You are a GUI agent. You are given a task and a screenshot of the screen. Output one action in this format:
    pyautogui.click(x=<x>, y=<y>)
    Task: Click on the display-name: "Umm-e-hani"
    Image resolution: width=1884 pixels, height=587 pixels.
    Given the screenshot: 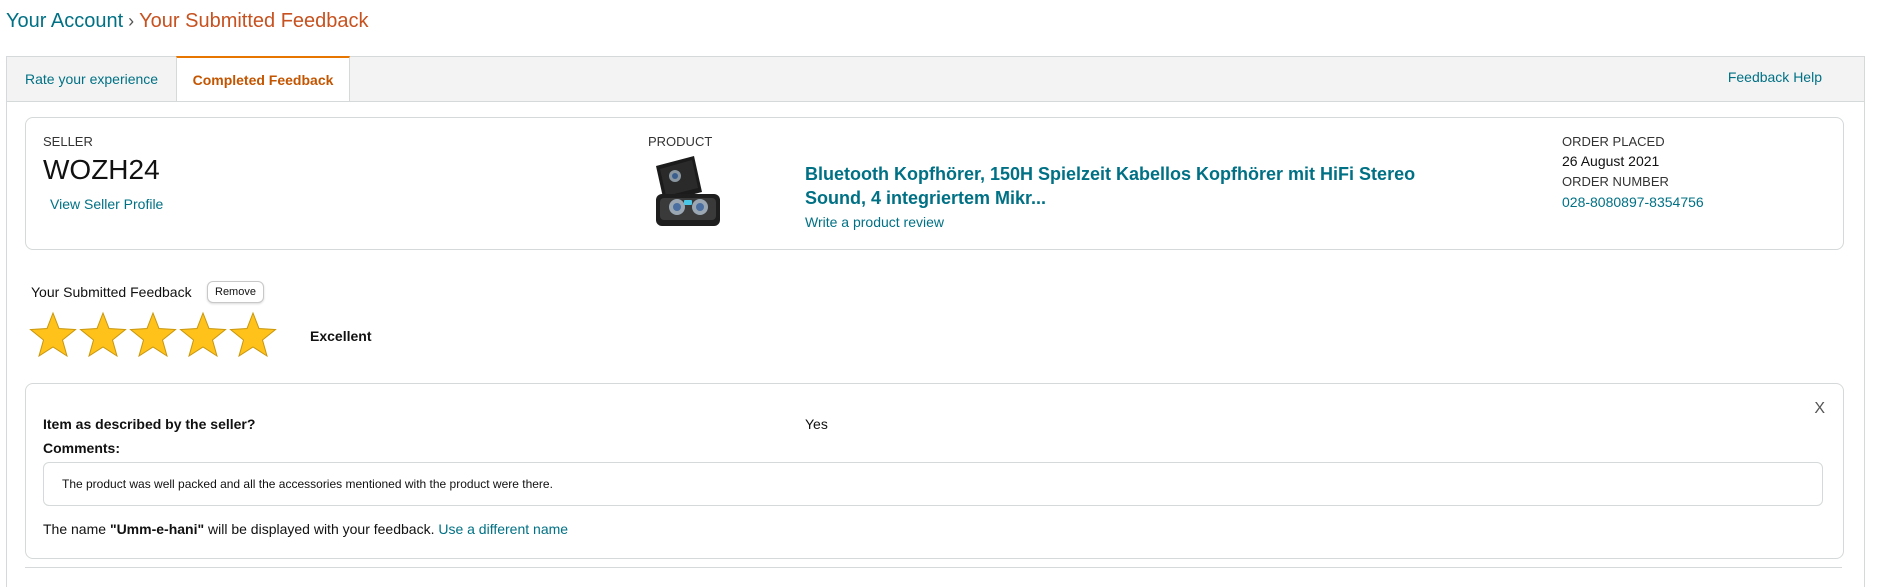 What is the action you would take?
    pyautogui.click(x=157, y=529)
    